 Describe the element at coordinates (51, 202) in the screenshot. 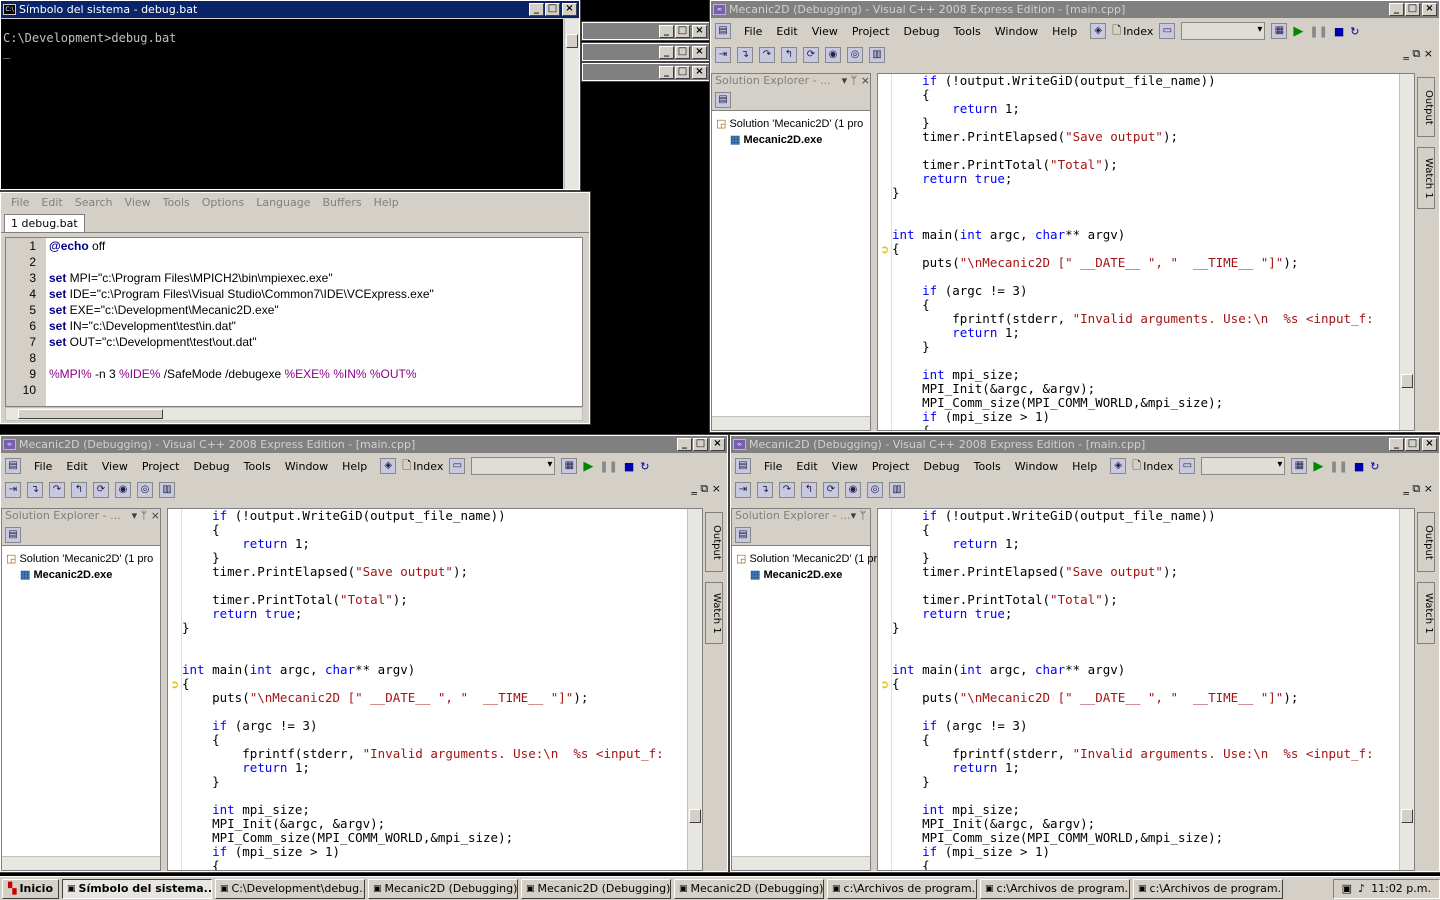

I see `editor-menu-item: Edit` at that location.